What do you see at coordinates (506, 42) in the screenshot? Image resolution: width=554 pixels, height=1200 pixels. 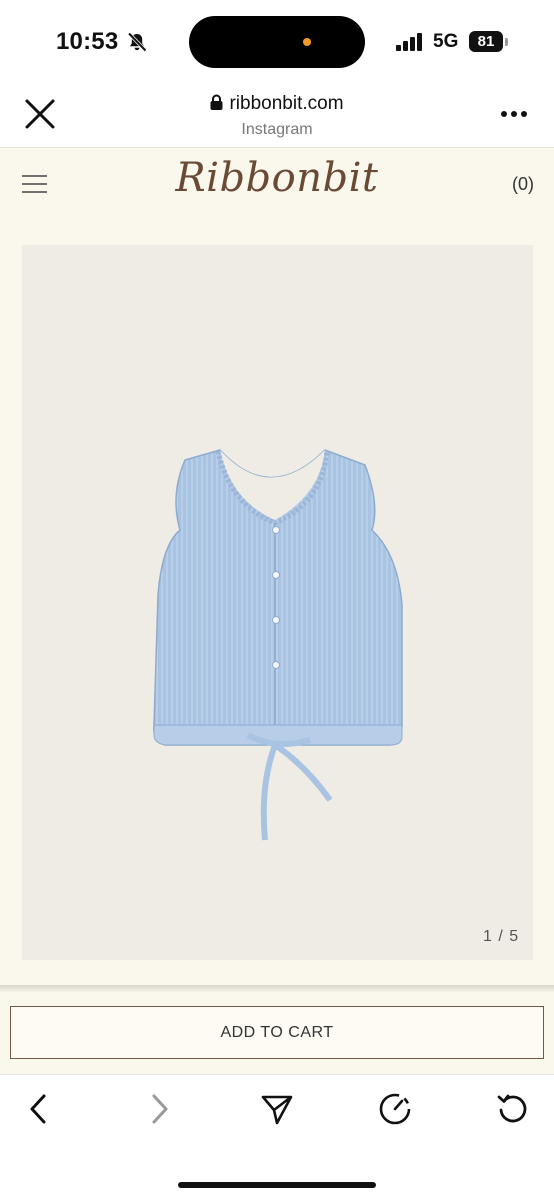 I see `battery-cap` at bounding box center [506, 42].